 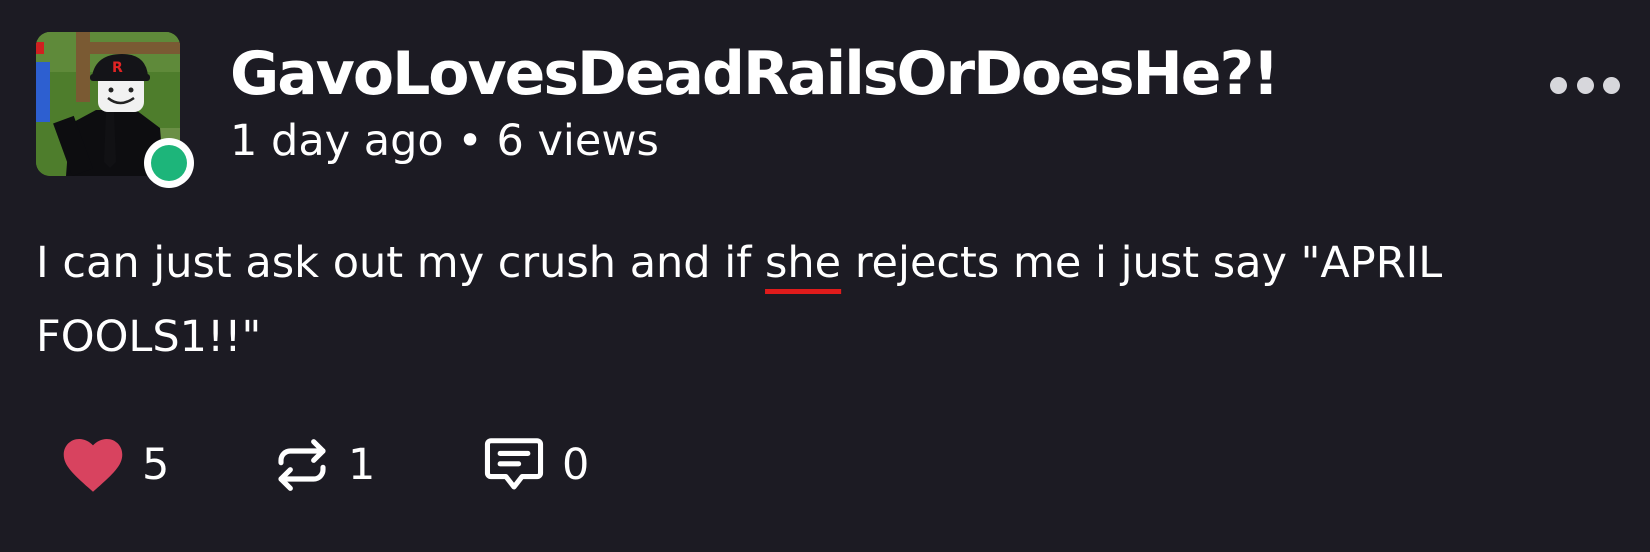 What do you see at coordinates (302, 465) in the screenshot?
I see `repost-icon` at bounding box center [302, 465].